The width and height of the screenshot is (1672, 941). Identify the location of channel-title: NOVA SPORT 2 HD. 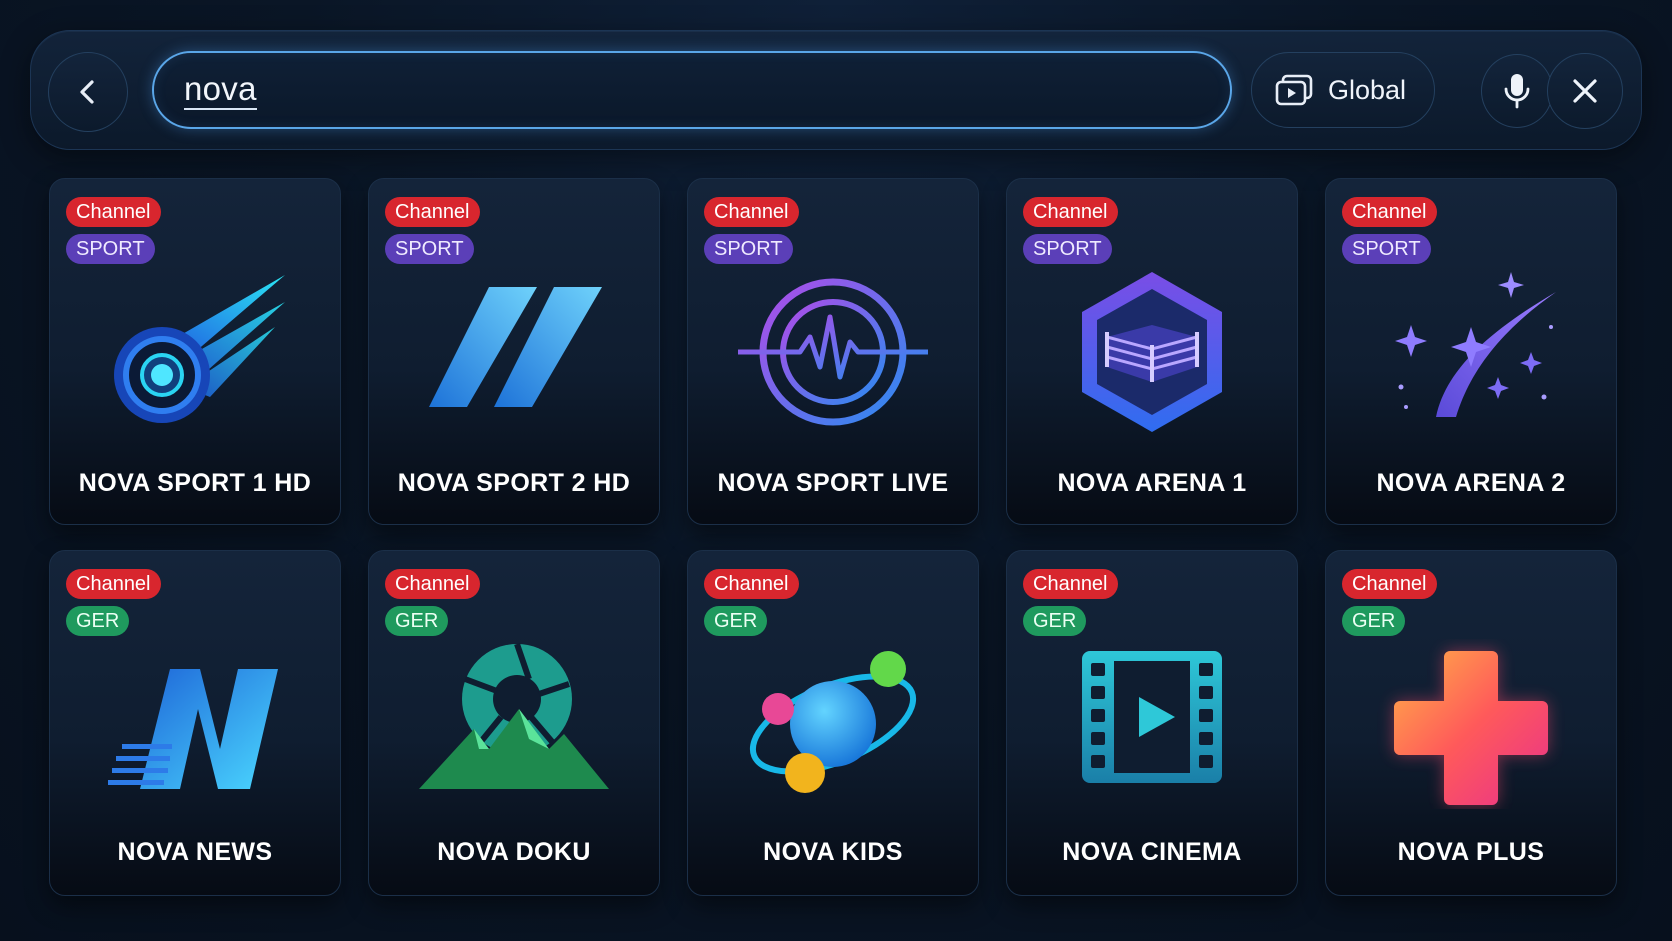
(514, 483).